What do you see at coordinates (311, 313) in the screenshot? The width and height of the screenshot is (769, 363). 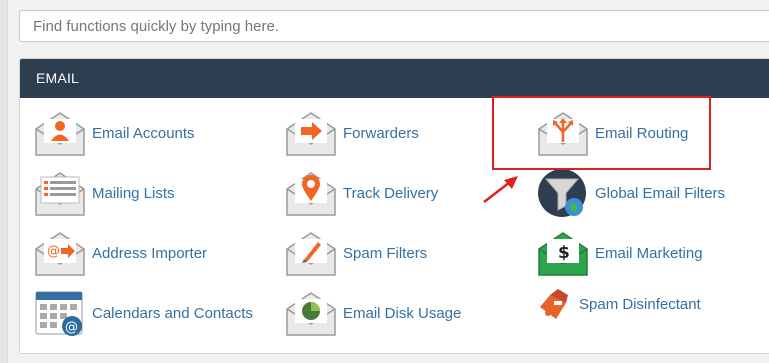 I see `email-disk-usage-icon` at bounding box center [311, 313].